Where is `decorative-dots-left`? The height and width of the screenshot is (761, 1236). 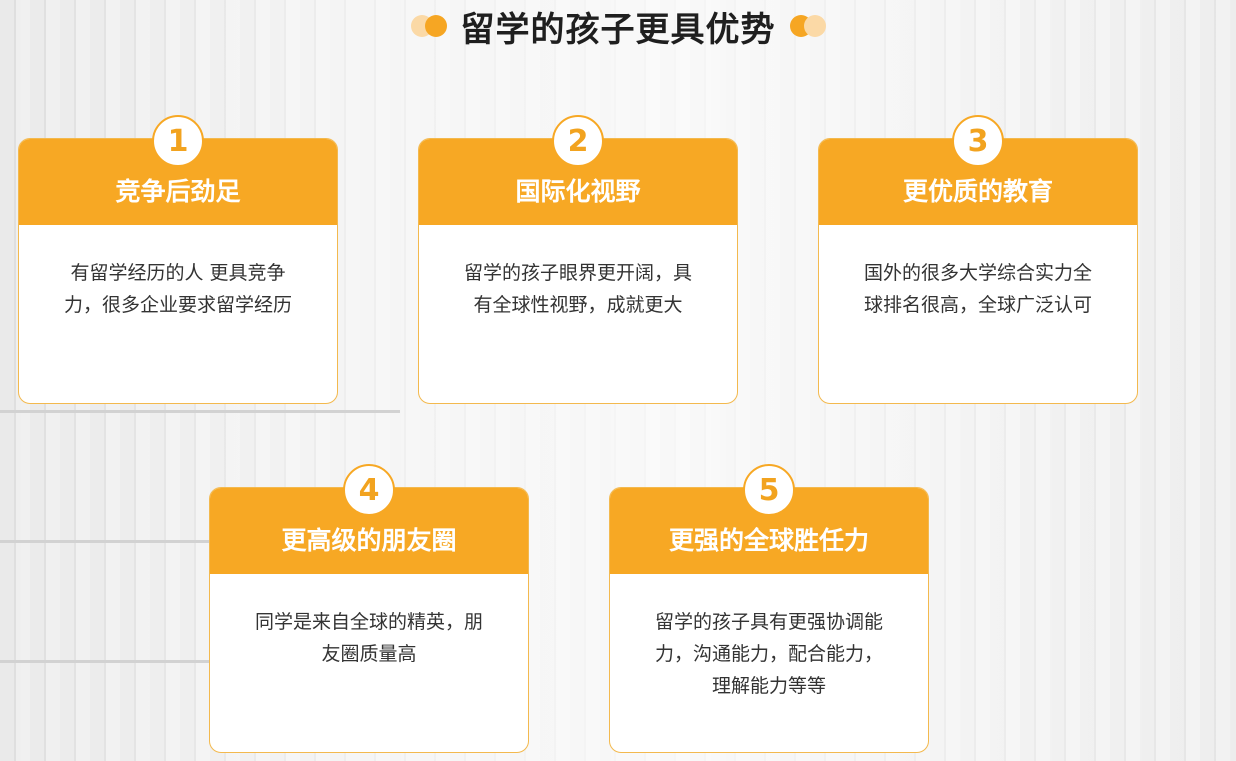
decorative-dots-left is located at coordinates (428, 26).